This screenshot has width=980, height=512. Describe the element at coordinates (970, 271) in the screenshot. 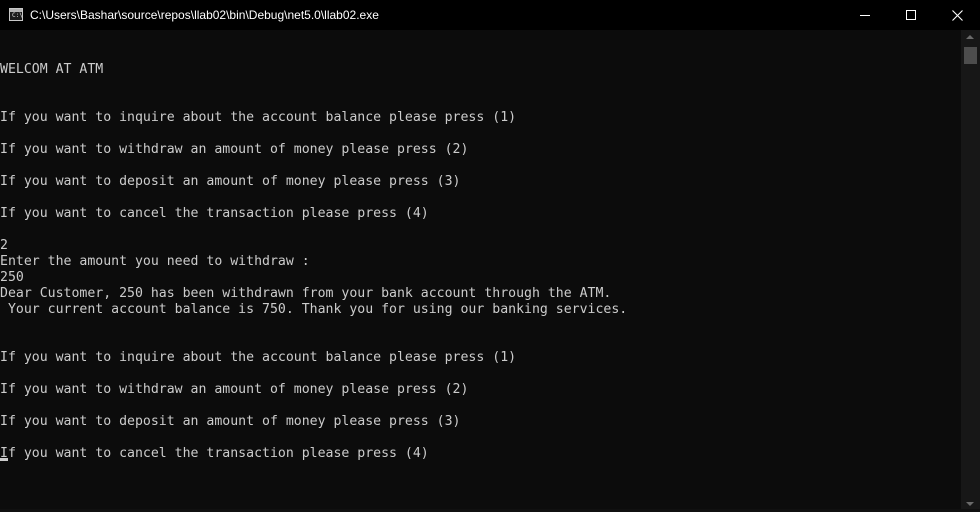

I see `vertical-scrollbar` at that location.